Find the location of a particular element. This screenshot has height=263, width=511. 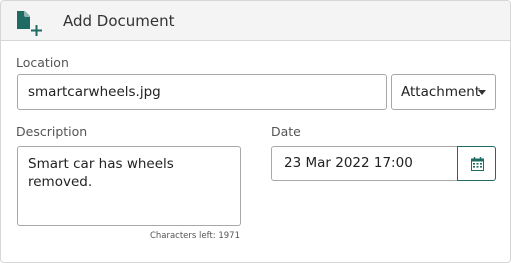

panel-title: Add Document is located at coordinates (119, 21).